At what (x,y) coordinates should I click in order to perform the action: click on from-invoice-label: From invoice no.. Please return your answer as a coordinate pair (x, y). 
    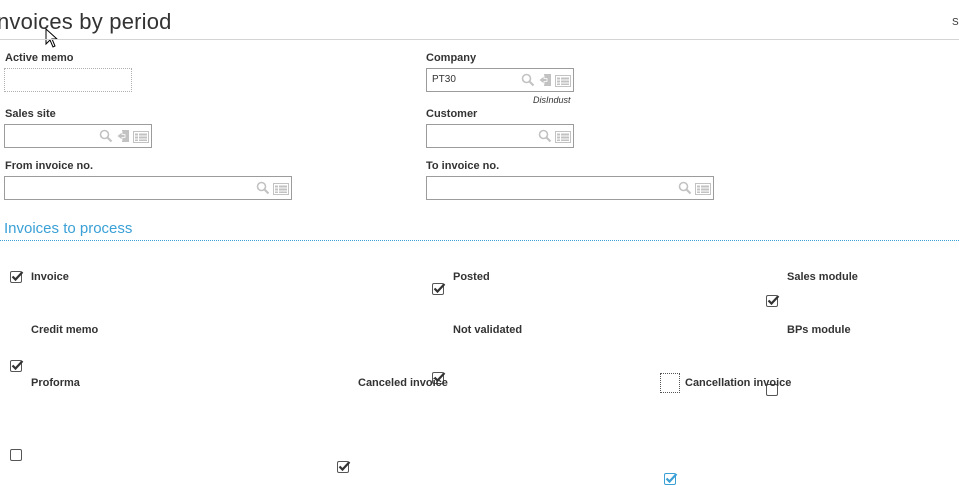
    Looking at the image, I should click on (49, 166).